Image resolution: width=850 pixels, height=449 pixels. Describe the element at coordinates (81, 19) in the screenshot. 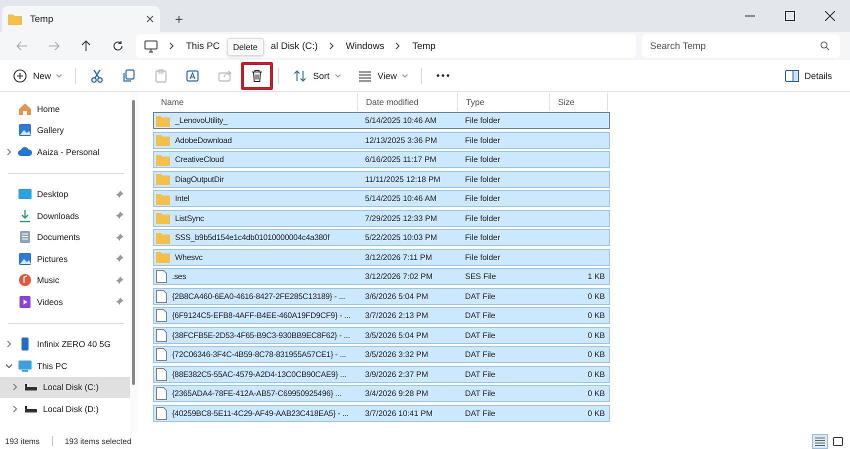

I see `window-tab: Temp` at that location.